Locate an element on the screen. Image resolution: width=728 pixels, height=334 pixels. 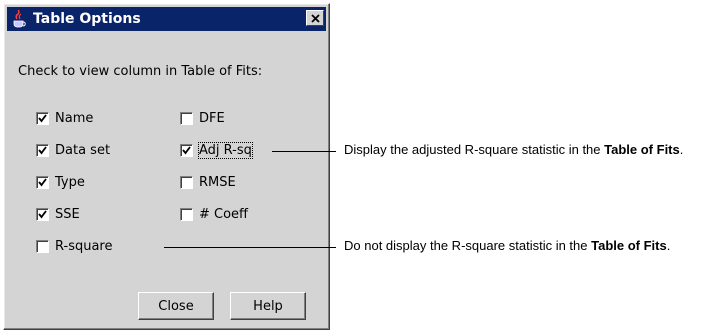
checkbox-type-box is located at coordinates (42, 182).